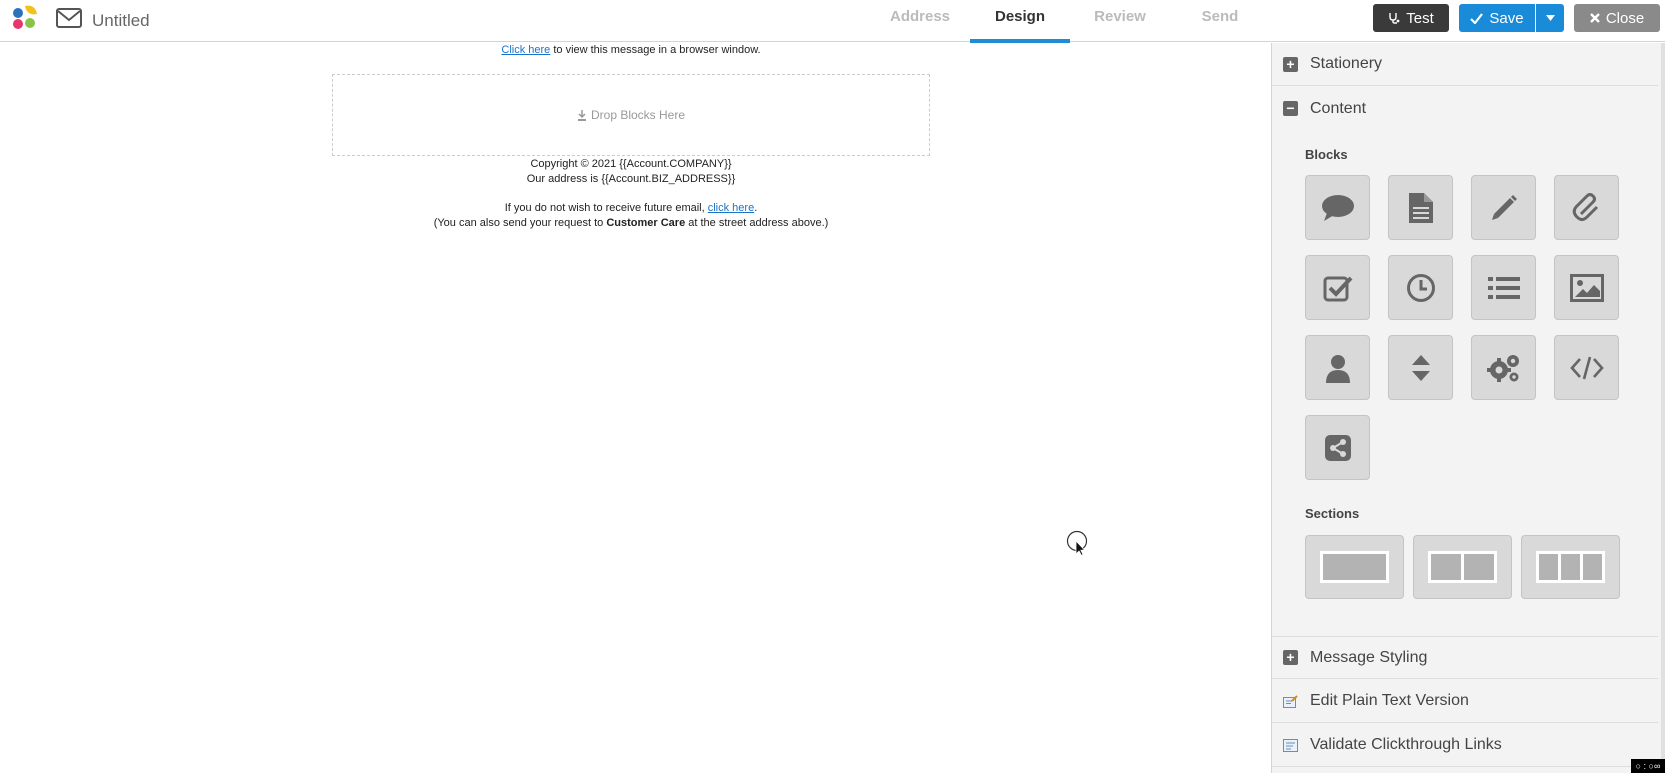  I want to click on section-two-column, so click(1462, 567).